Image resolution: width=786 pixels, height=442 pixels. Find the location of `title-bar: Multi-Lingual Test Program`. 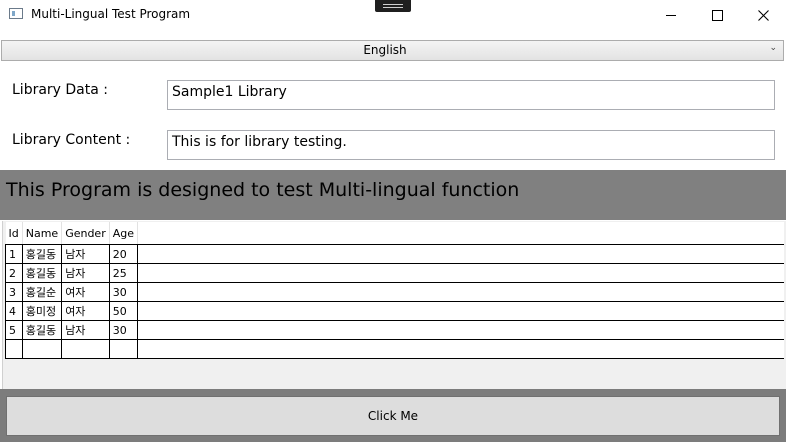

title-bar: Multi-Lingual Test Program is located at coordinates (393, 15).